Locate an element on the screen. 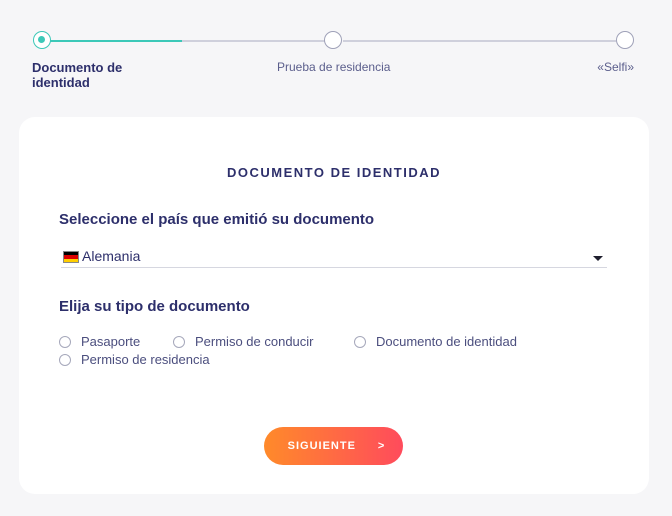 This screenshot has height=516, width=672. step-label-selfie: «Selfi» is located at coordinates (615, 67).